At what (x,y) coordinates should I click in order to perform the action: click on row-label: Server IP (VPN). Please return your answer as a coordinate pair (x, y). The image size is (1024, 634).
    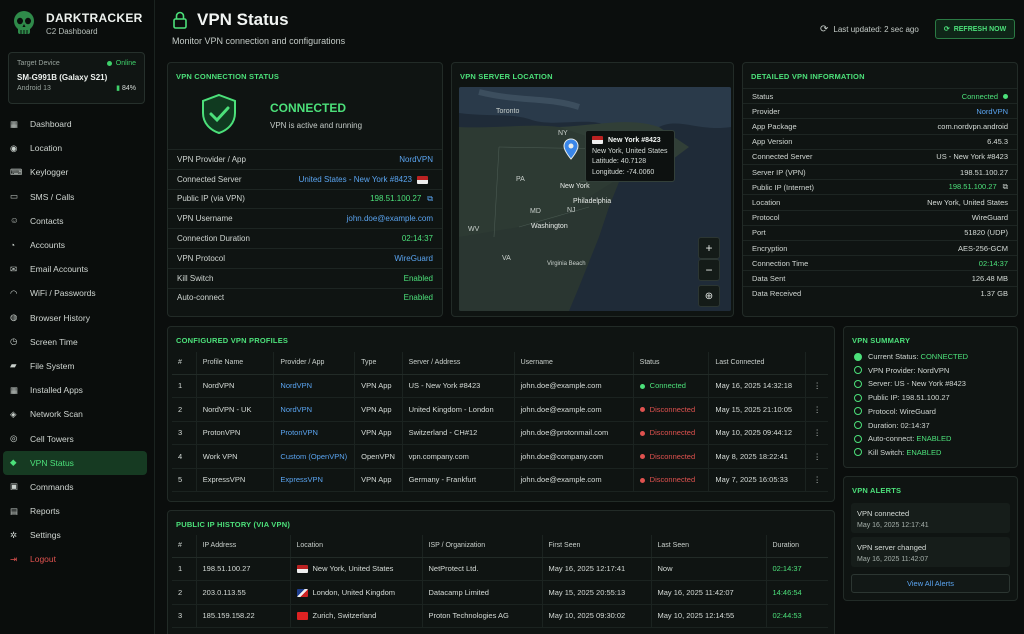
    Looking at the image, I should click on (779, 172).